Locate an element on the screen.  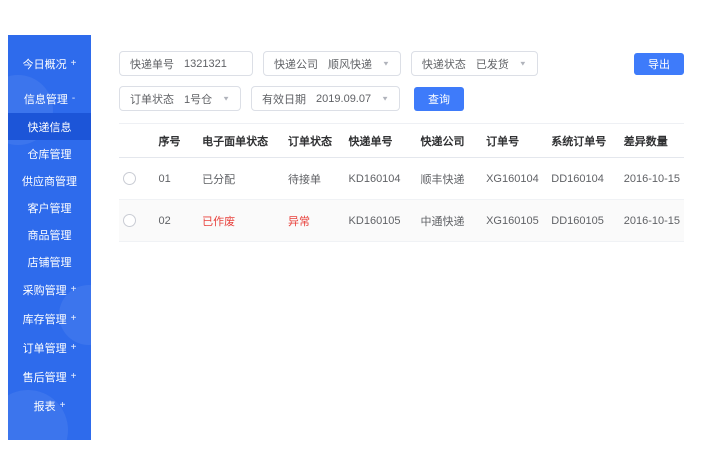
sidebar-item-label: 订单管理 is located at coordinates (44, 348).